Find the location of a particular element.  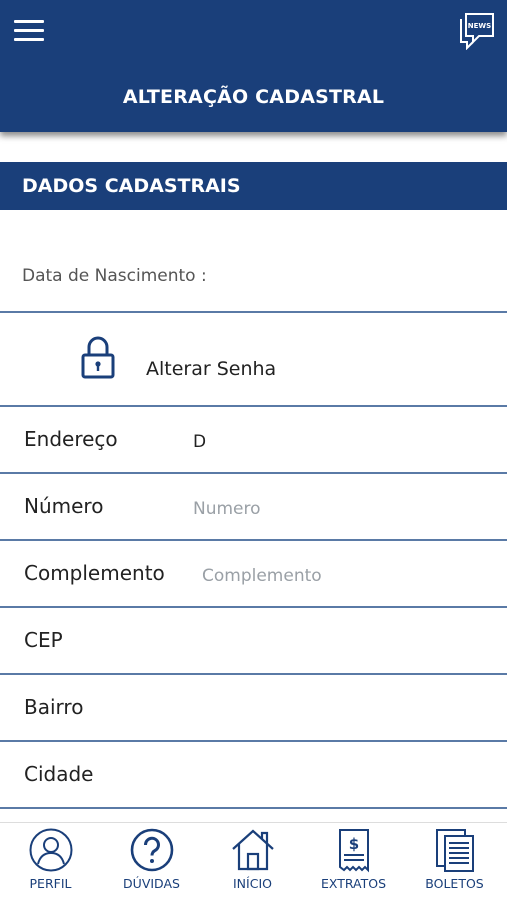

tab-inicio: INÍCIO is located at coordinates (252, 861).